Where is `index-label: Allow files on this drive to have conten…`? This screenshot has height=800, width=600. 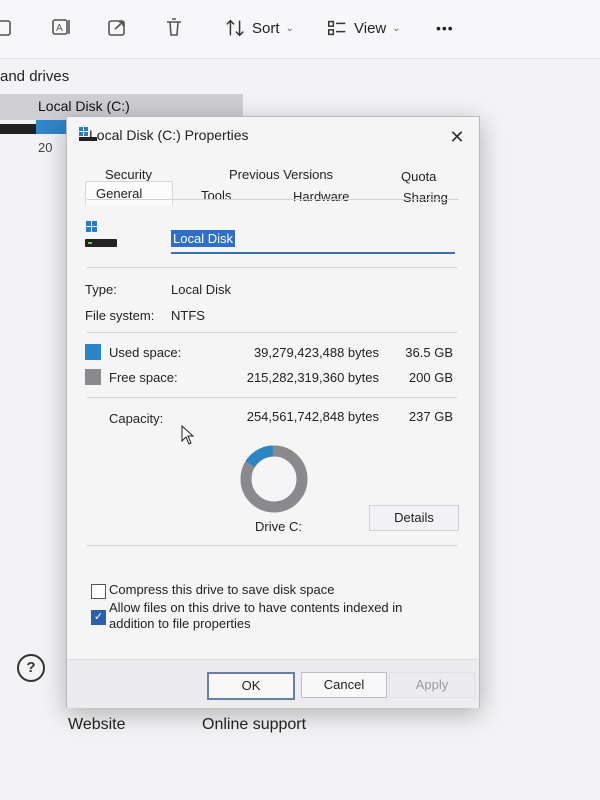 index-label: Allow files on this drive to have conten… is located at coordinates (279, 616).